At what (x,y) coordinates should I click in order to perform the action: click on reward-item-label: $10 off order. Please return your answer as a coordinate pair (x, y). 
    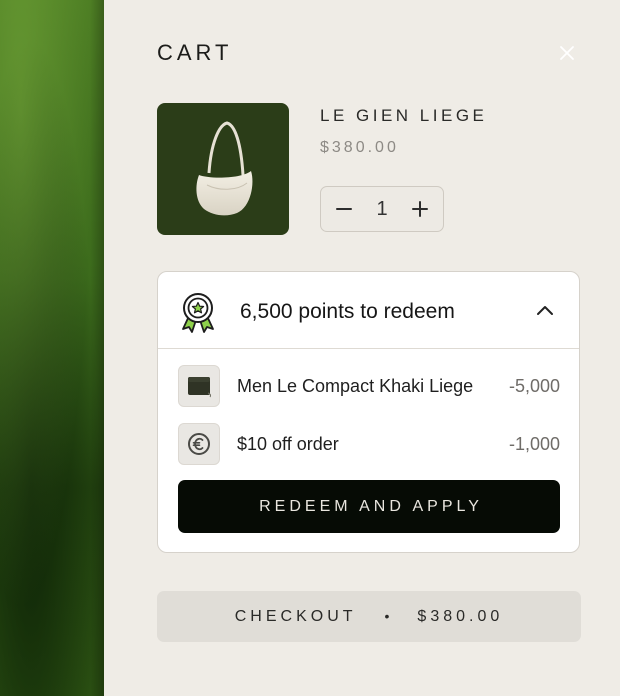
    Looking at the image, I should click on (288, 444).